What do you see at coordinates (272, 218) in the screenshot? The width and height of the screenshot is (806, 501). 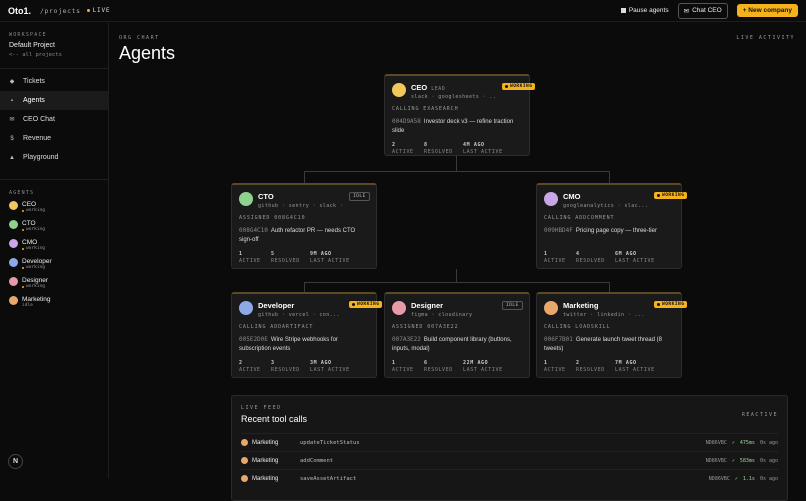 I see `calling-label: ASSIGNED 008G4C10` at bounding box center [272, 218].